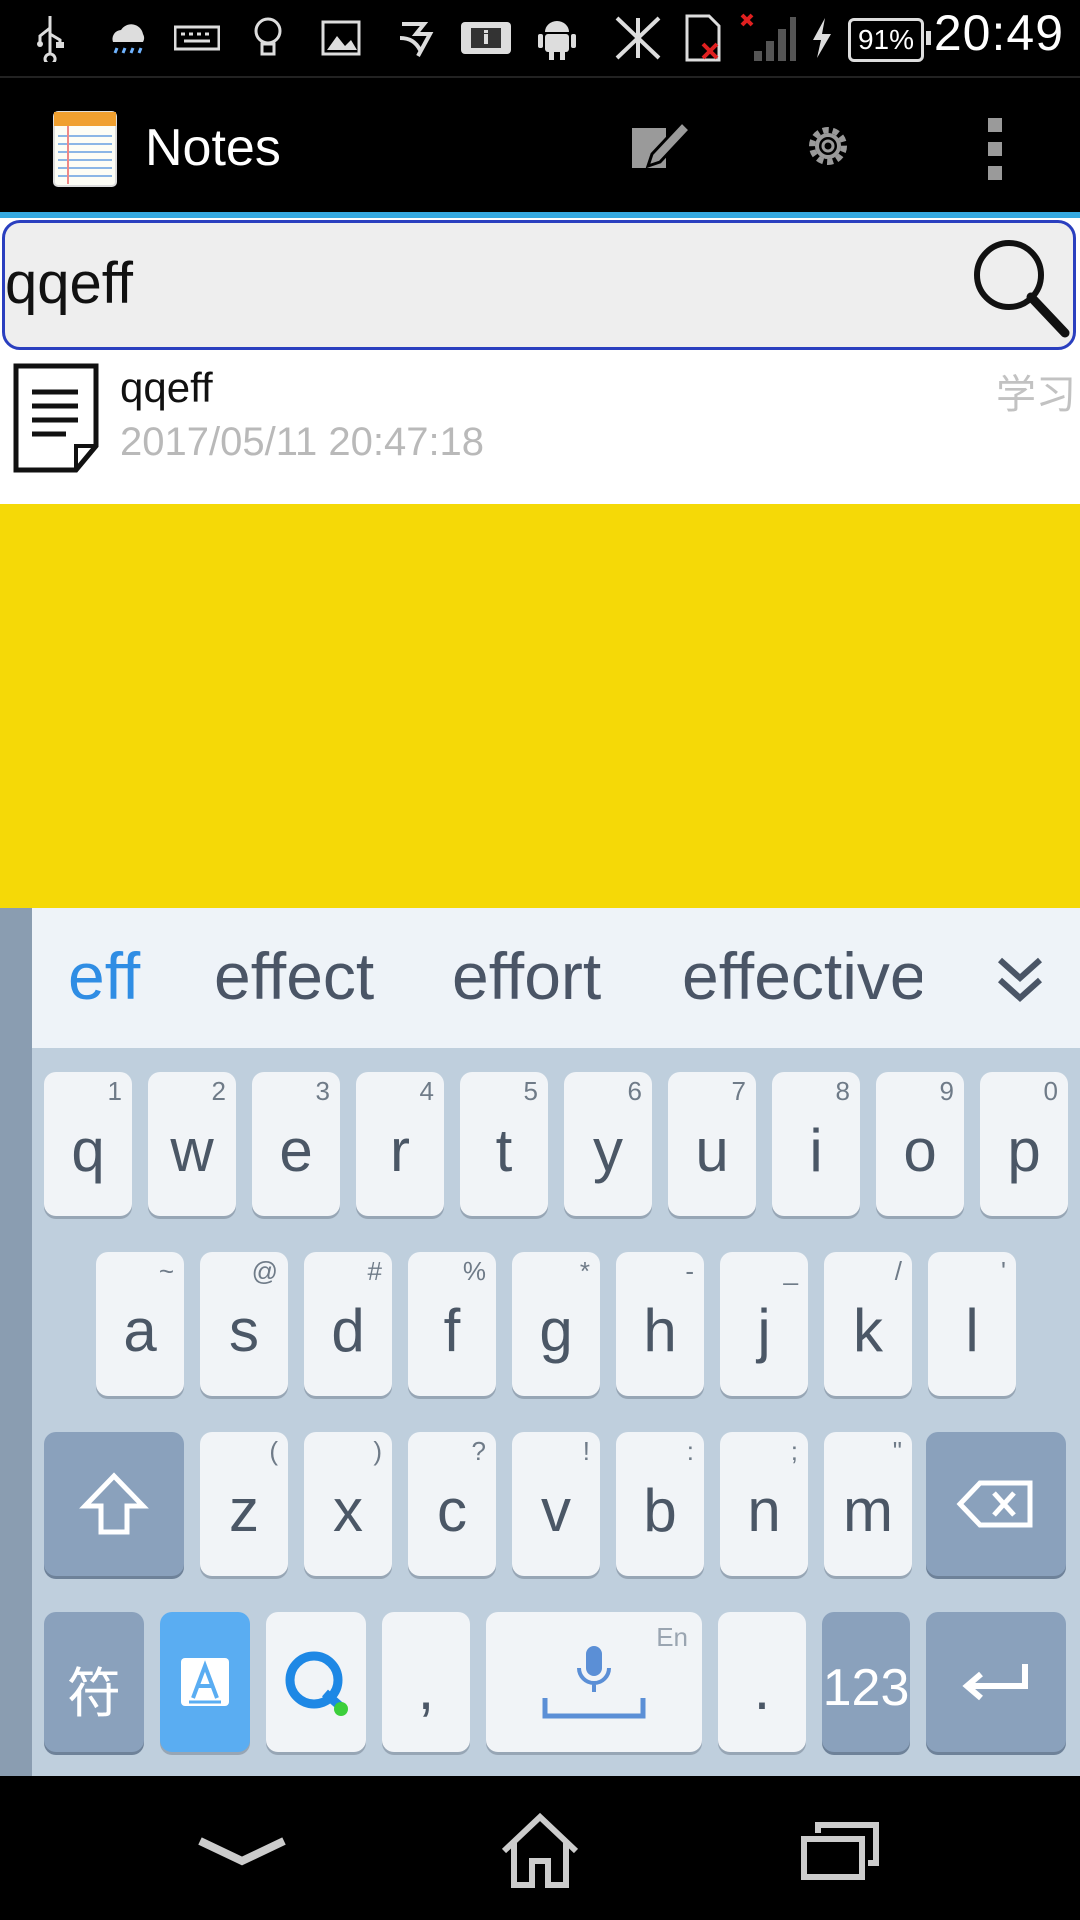 The image size is (1080, 1920). I want to click on ime-logo-key, so click(316, 1682).